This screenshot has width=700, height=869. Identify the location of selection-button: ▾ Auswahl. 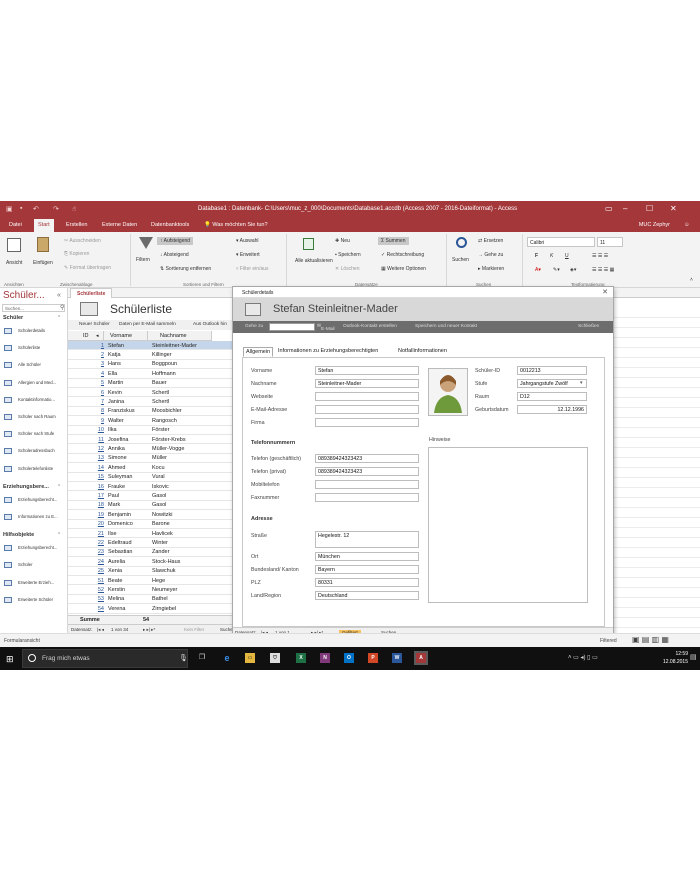
(247, 241).